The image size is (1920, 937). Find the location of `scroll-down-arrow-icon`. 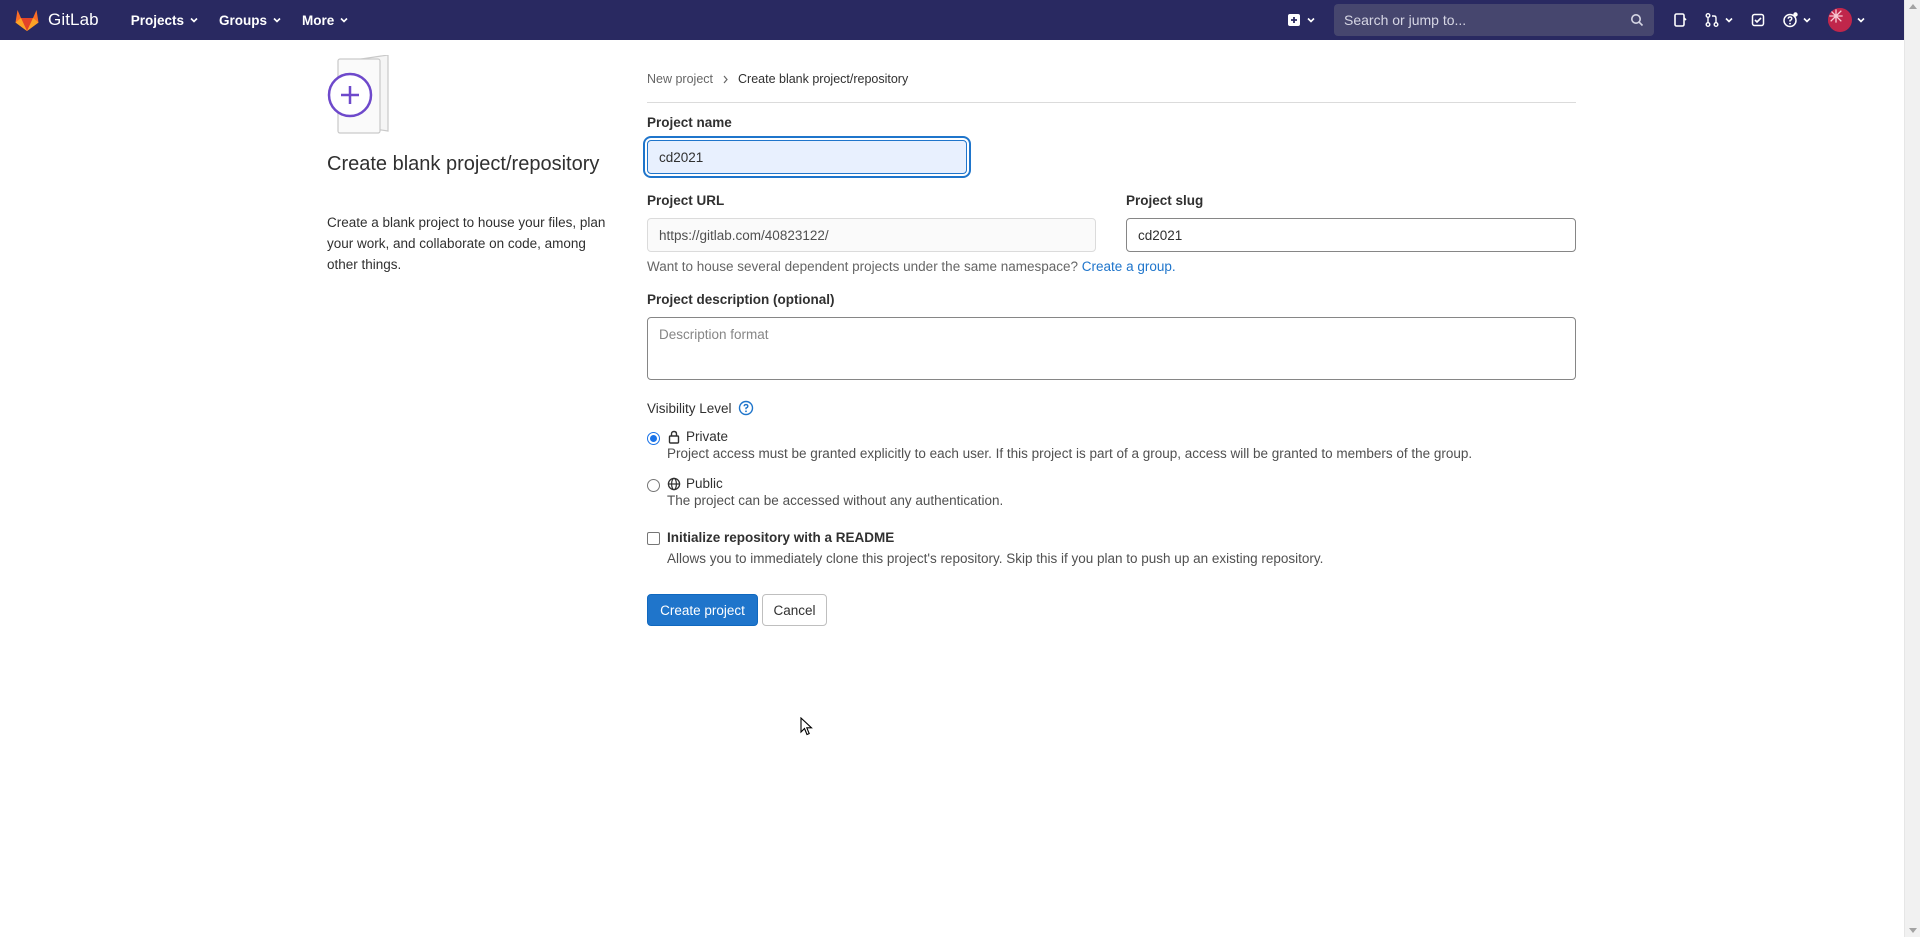

scroll-down-arrow-icon is located at coordinates (1913, 930).